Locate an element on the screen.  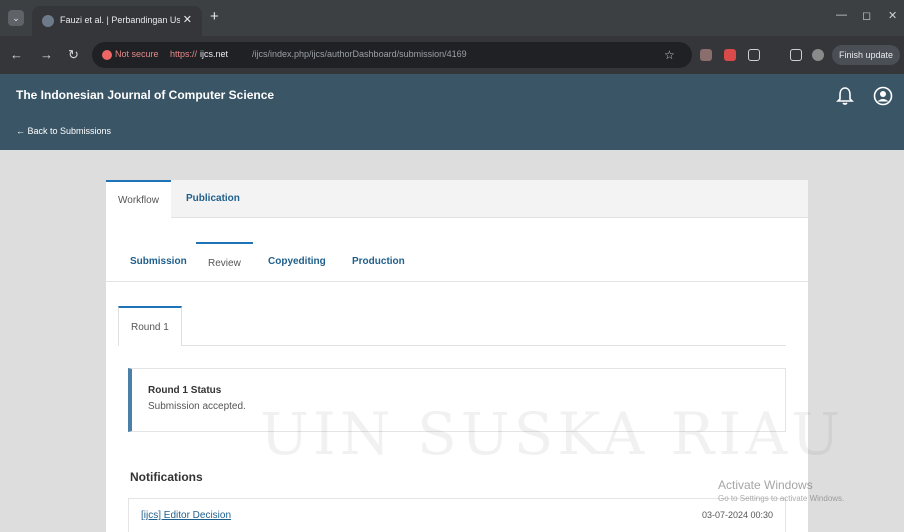
new-tab-button: + is located at coordinates (214, 16).